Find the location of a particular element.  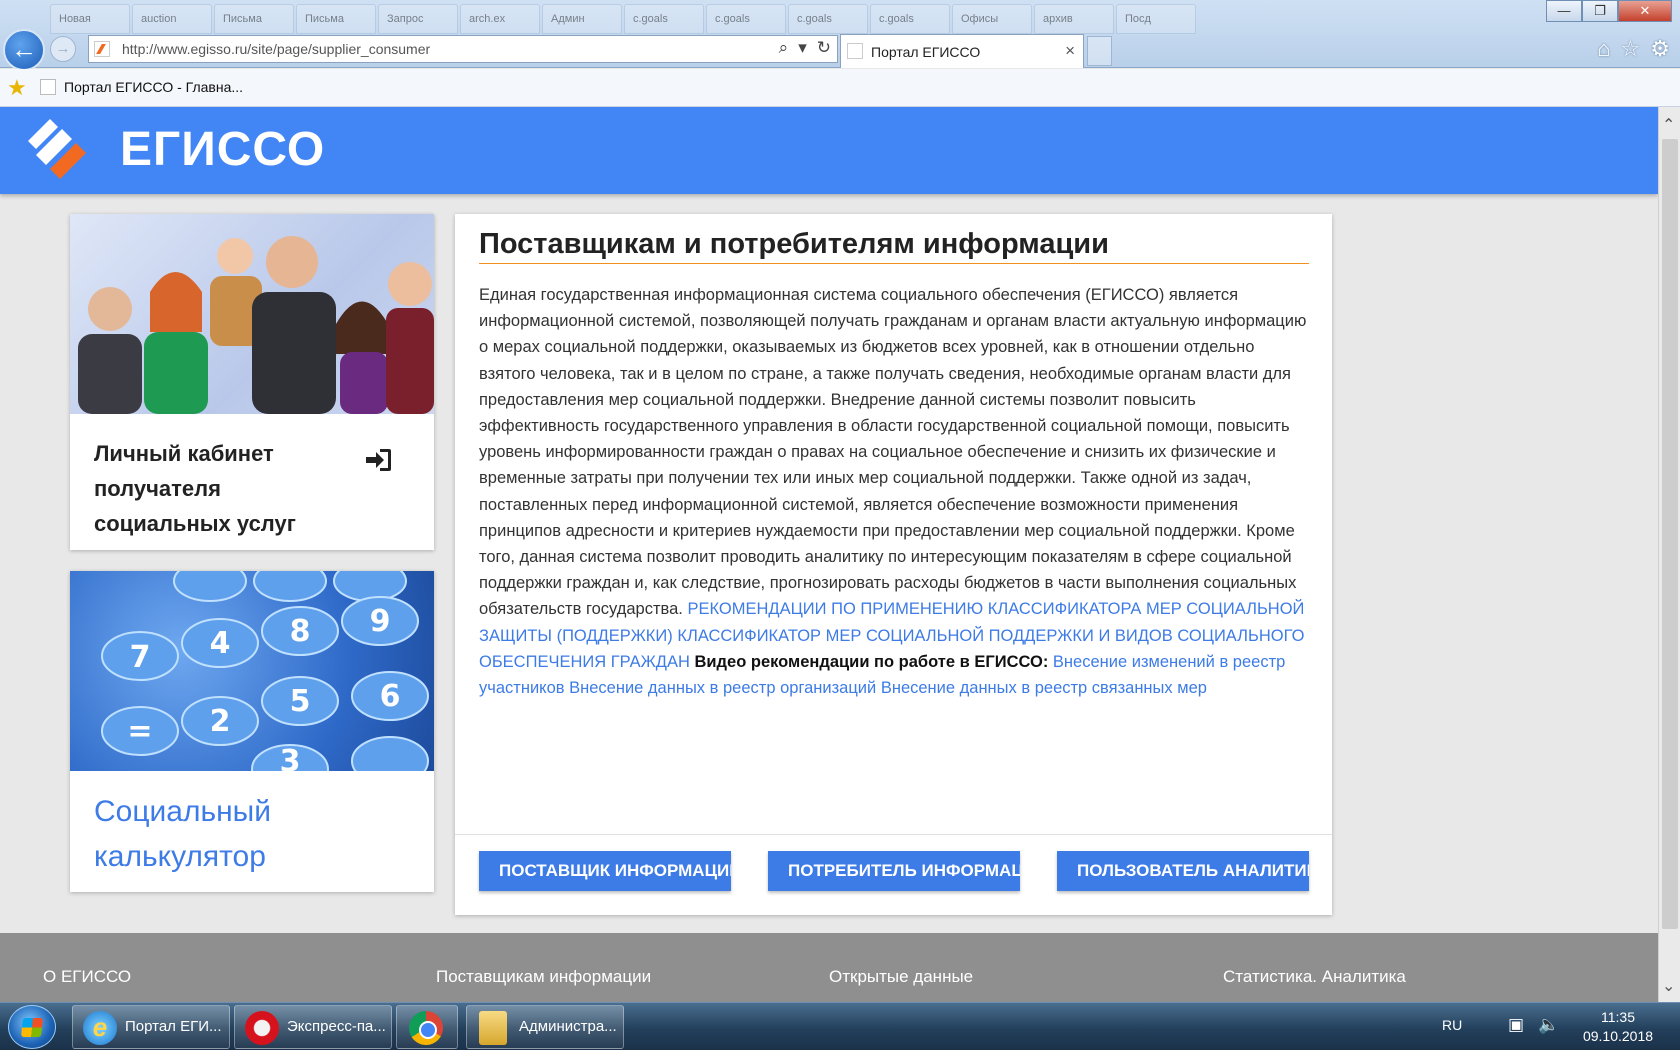

internet-explorer-icon: e is located at coordinates (100, 1028).